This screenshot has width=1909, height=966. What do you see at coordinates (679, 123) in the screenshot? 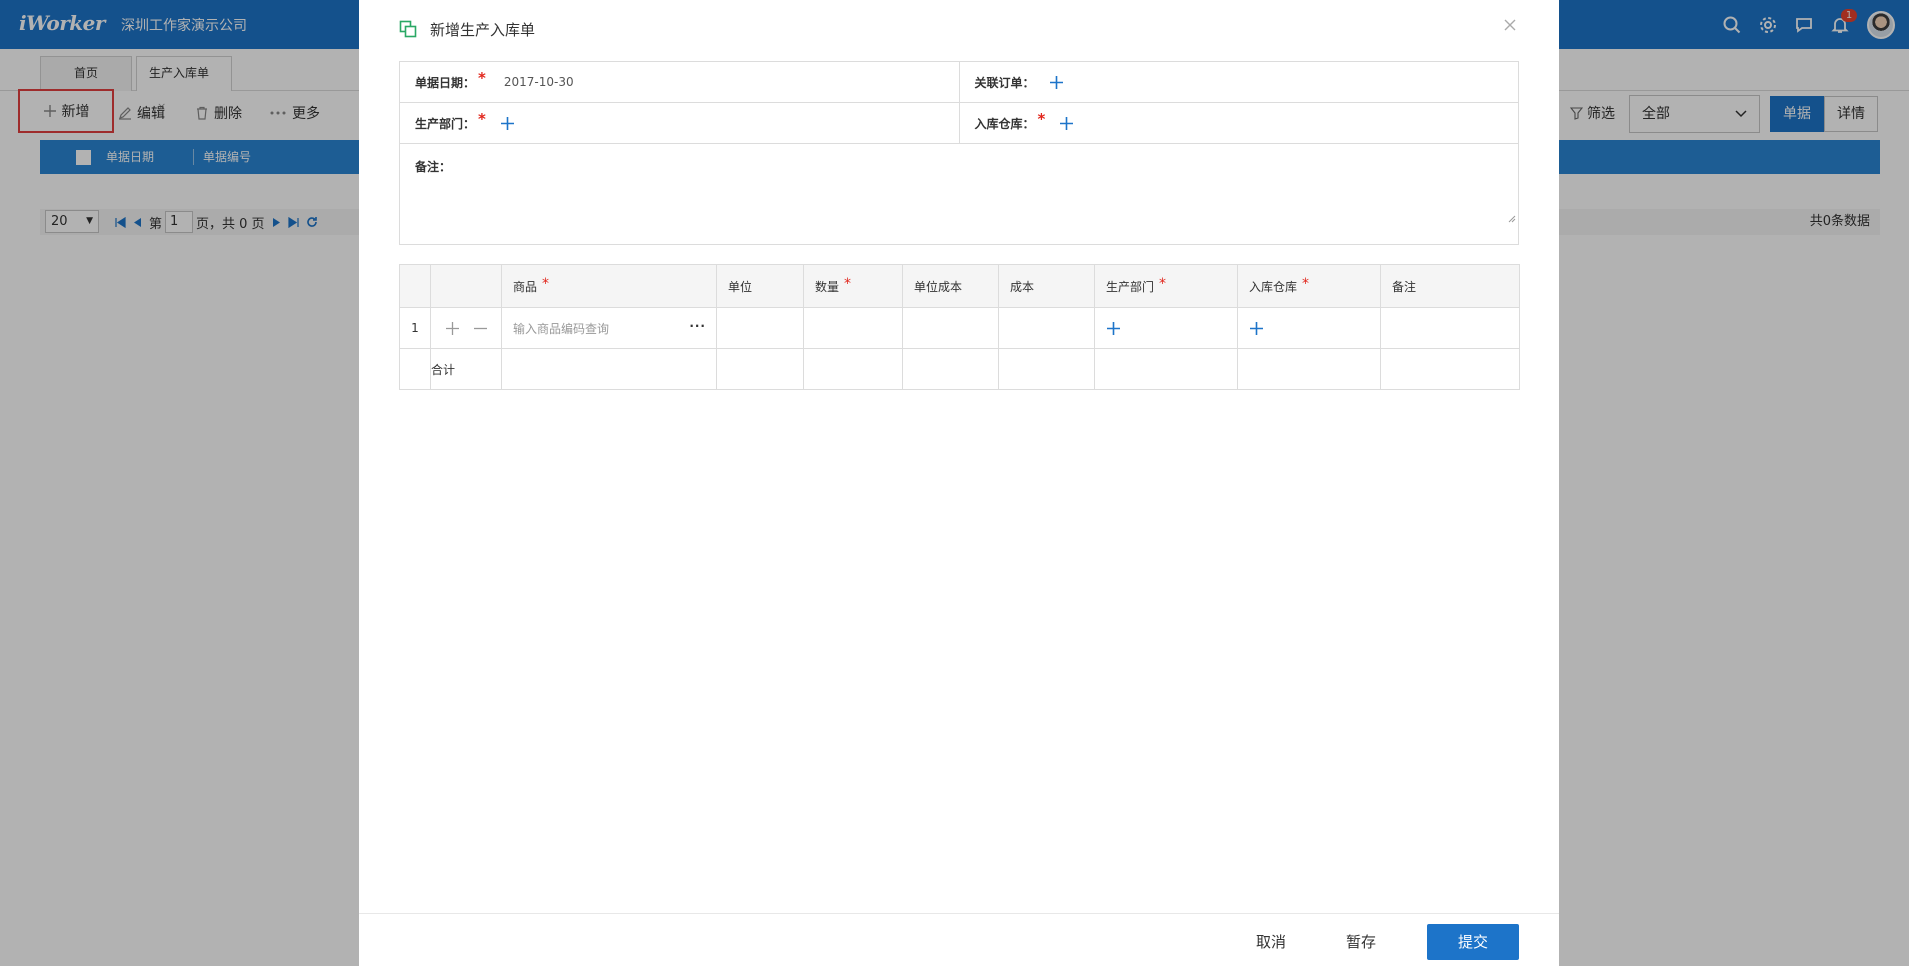
I see `department-field: 生产部门： *` at bounding box center [679, 123].